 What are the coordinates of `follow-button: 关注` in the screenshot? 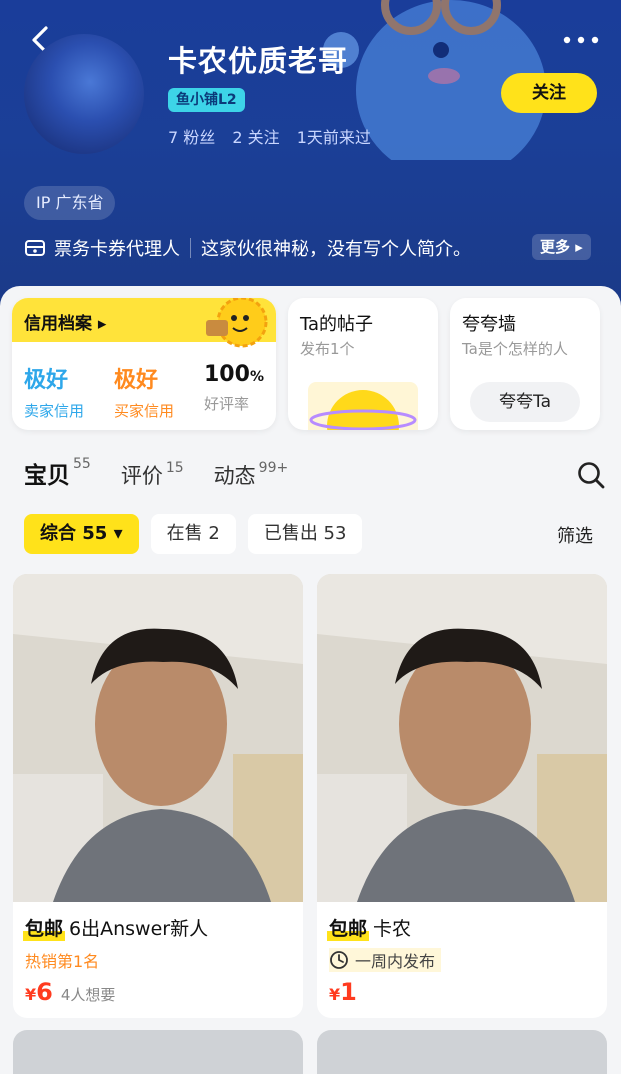 It's located at (549, 93).